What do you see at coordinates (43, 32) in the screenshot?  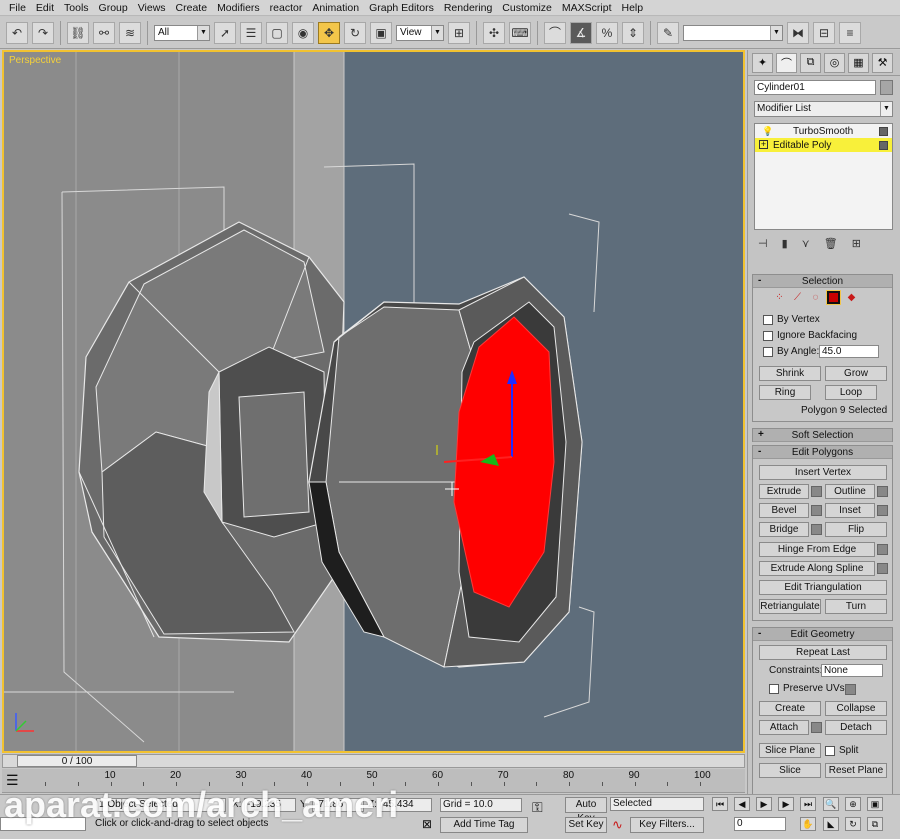 I see `redo-icon: ↷` at bounding box center [43, 32].